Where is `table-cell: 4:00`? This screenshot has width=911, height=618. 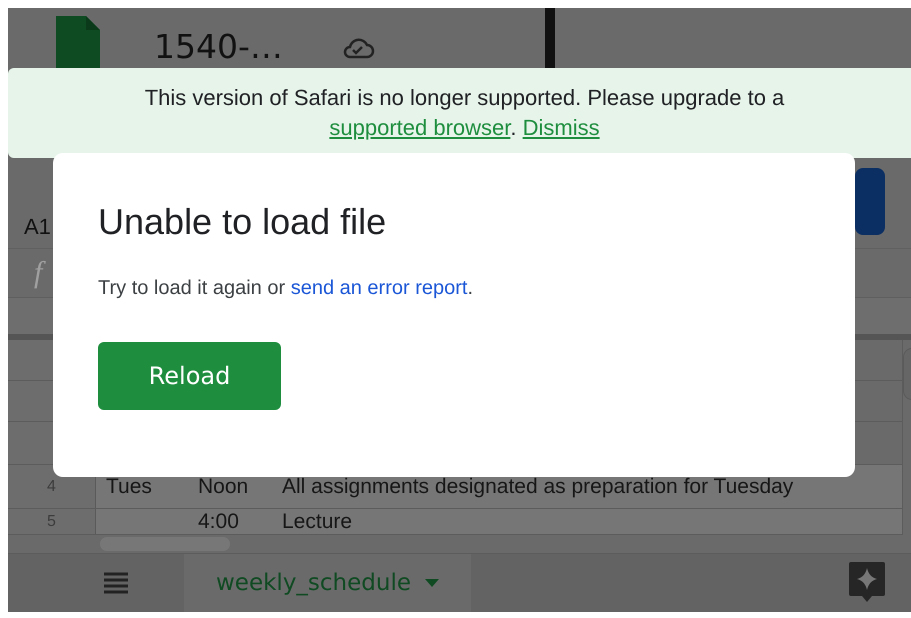
table-cell: 4:00 is located at coordinates (218, 522).